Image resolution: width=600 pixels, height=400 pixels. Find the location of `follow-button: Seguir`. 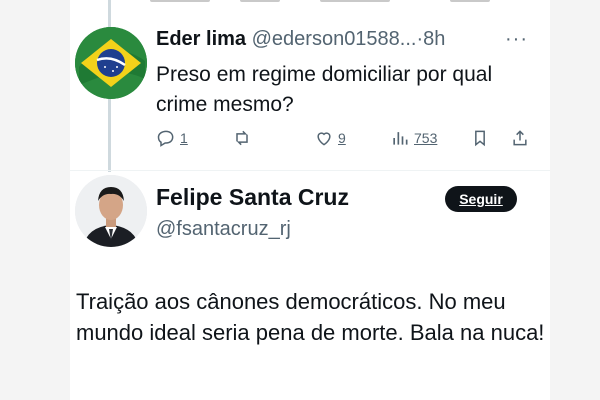

follow-button: Seguir is located at coordinates (481, 199).